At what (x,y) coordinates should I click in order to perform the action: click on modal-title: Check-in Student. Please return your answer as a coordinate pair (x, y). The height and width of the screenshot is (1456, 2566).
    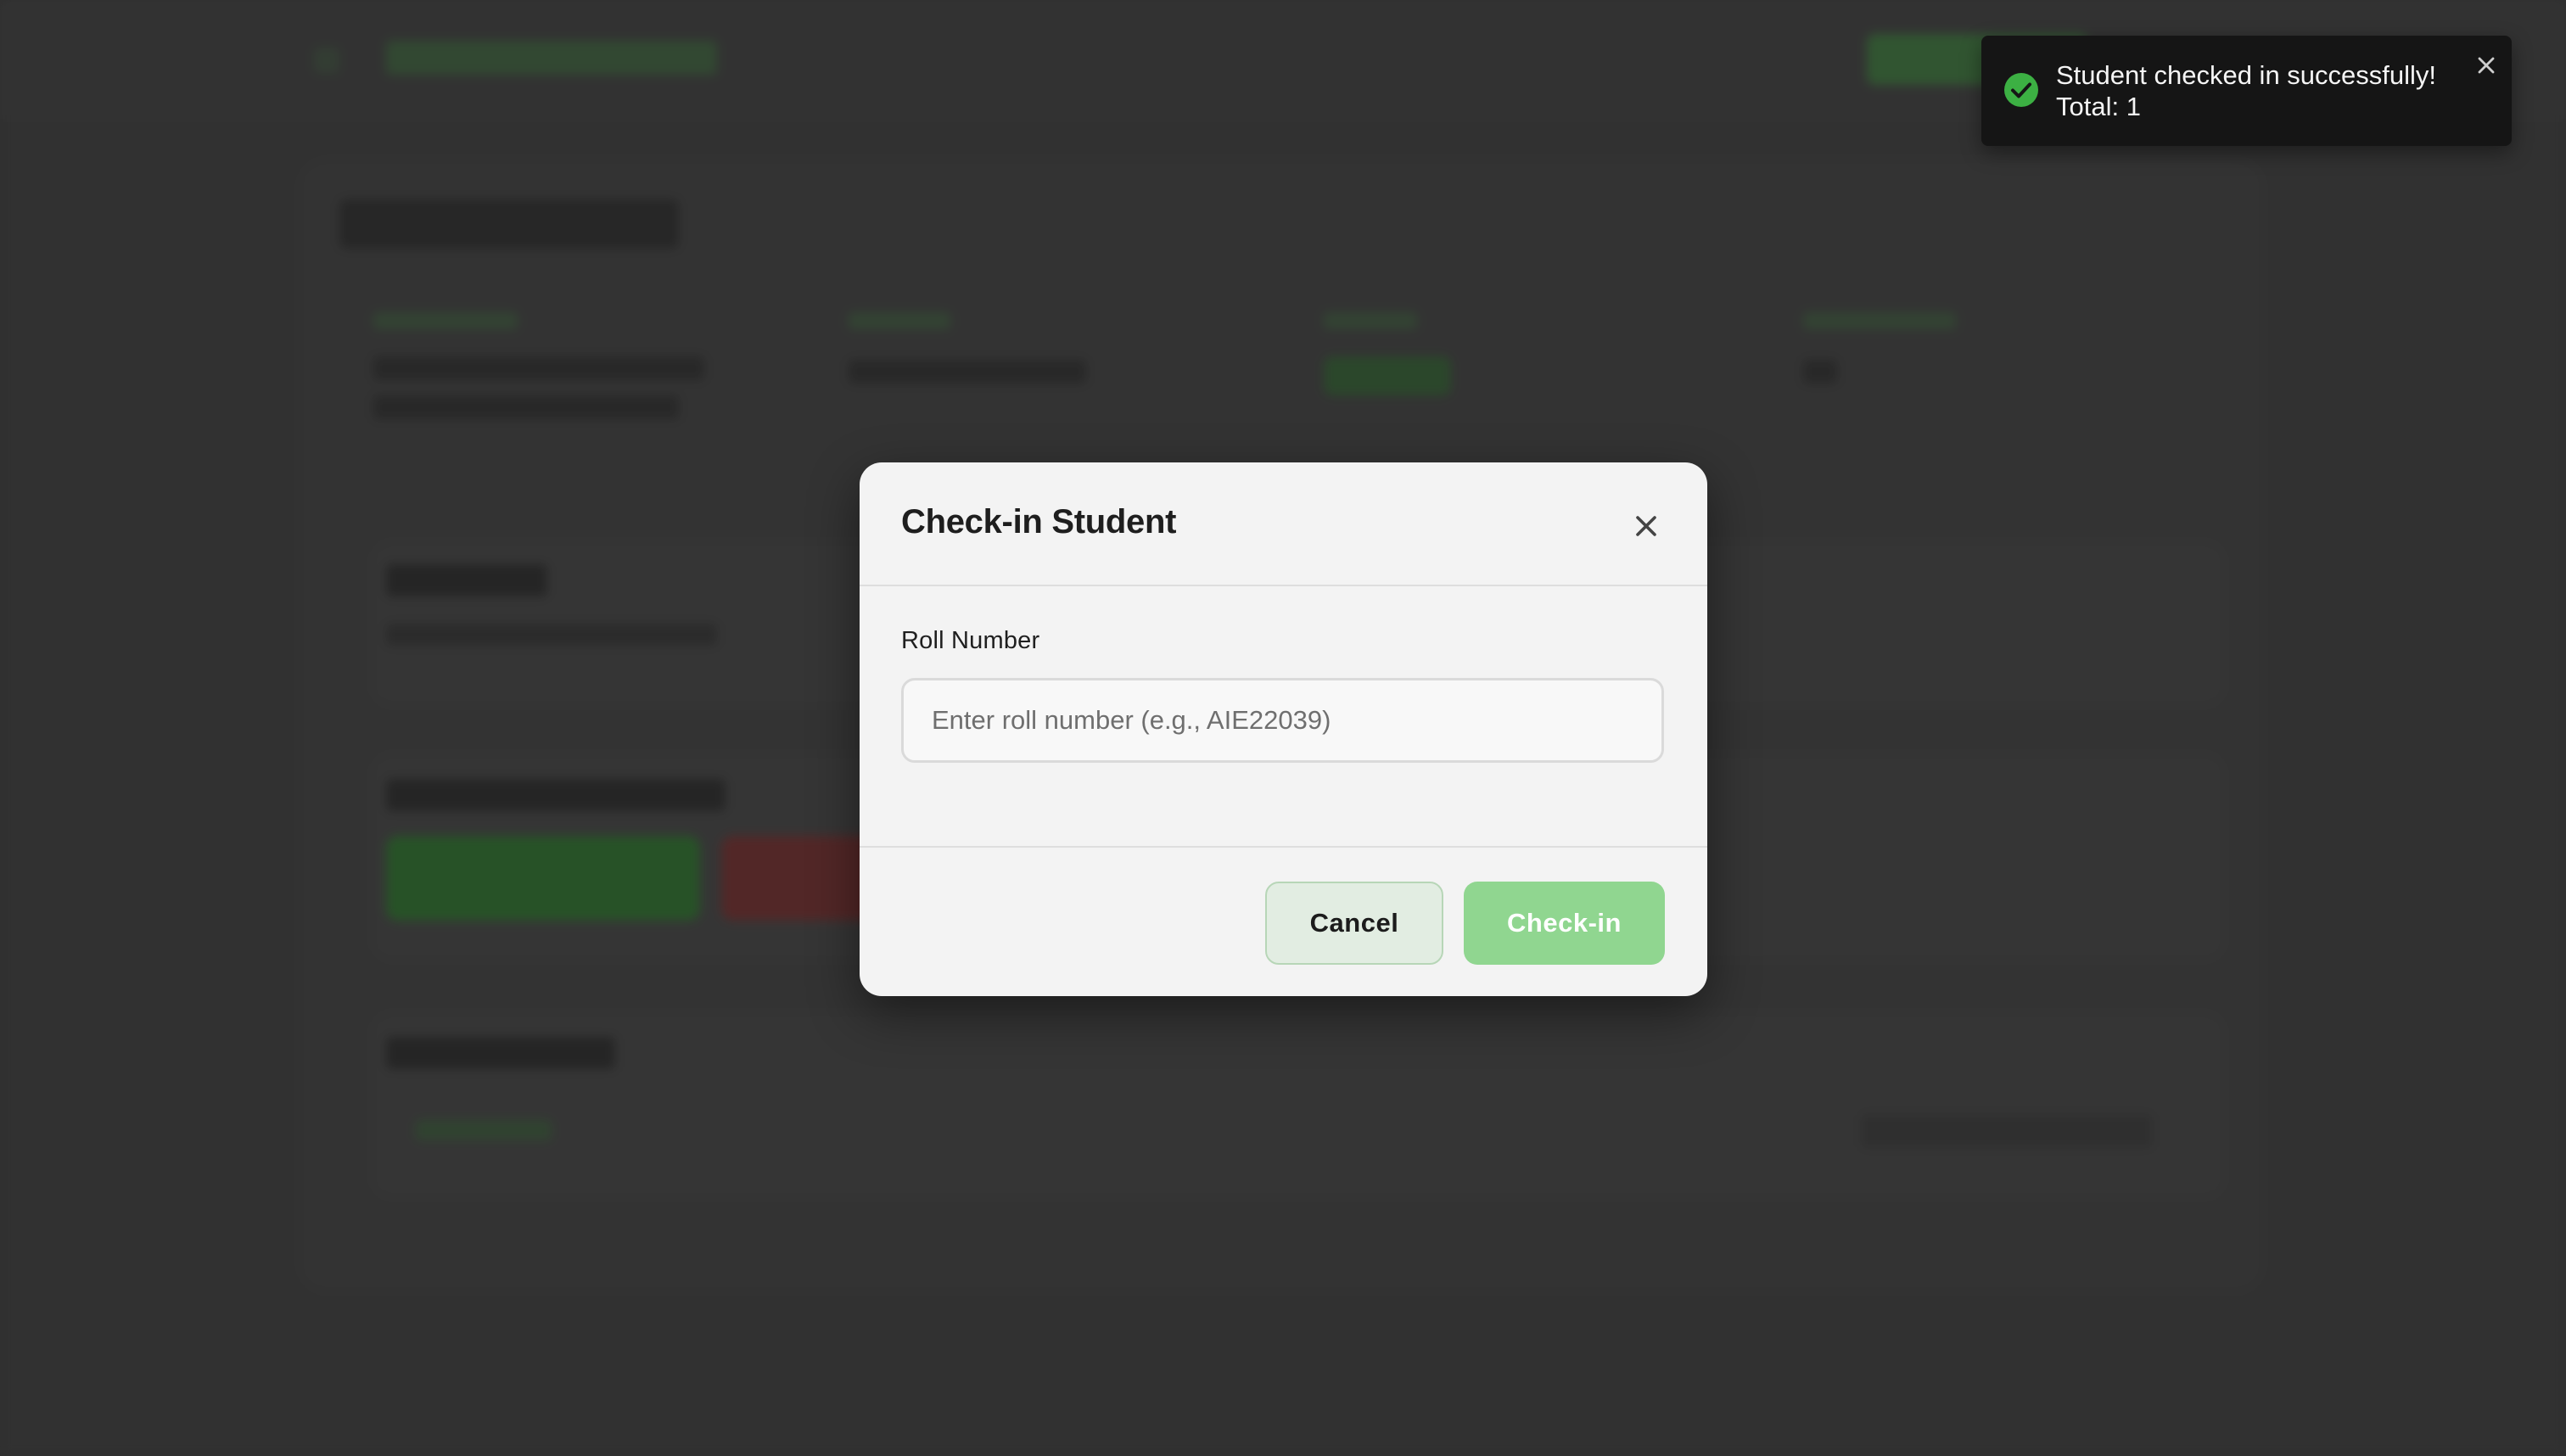
    Looking at the image, I should click on (1039, 521).